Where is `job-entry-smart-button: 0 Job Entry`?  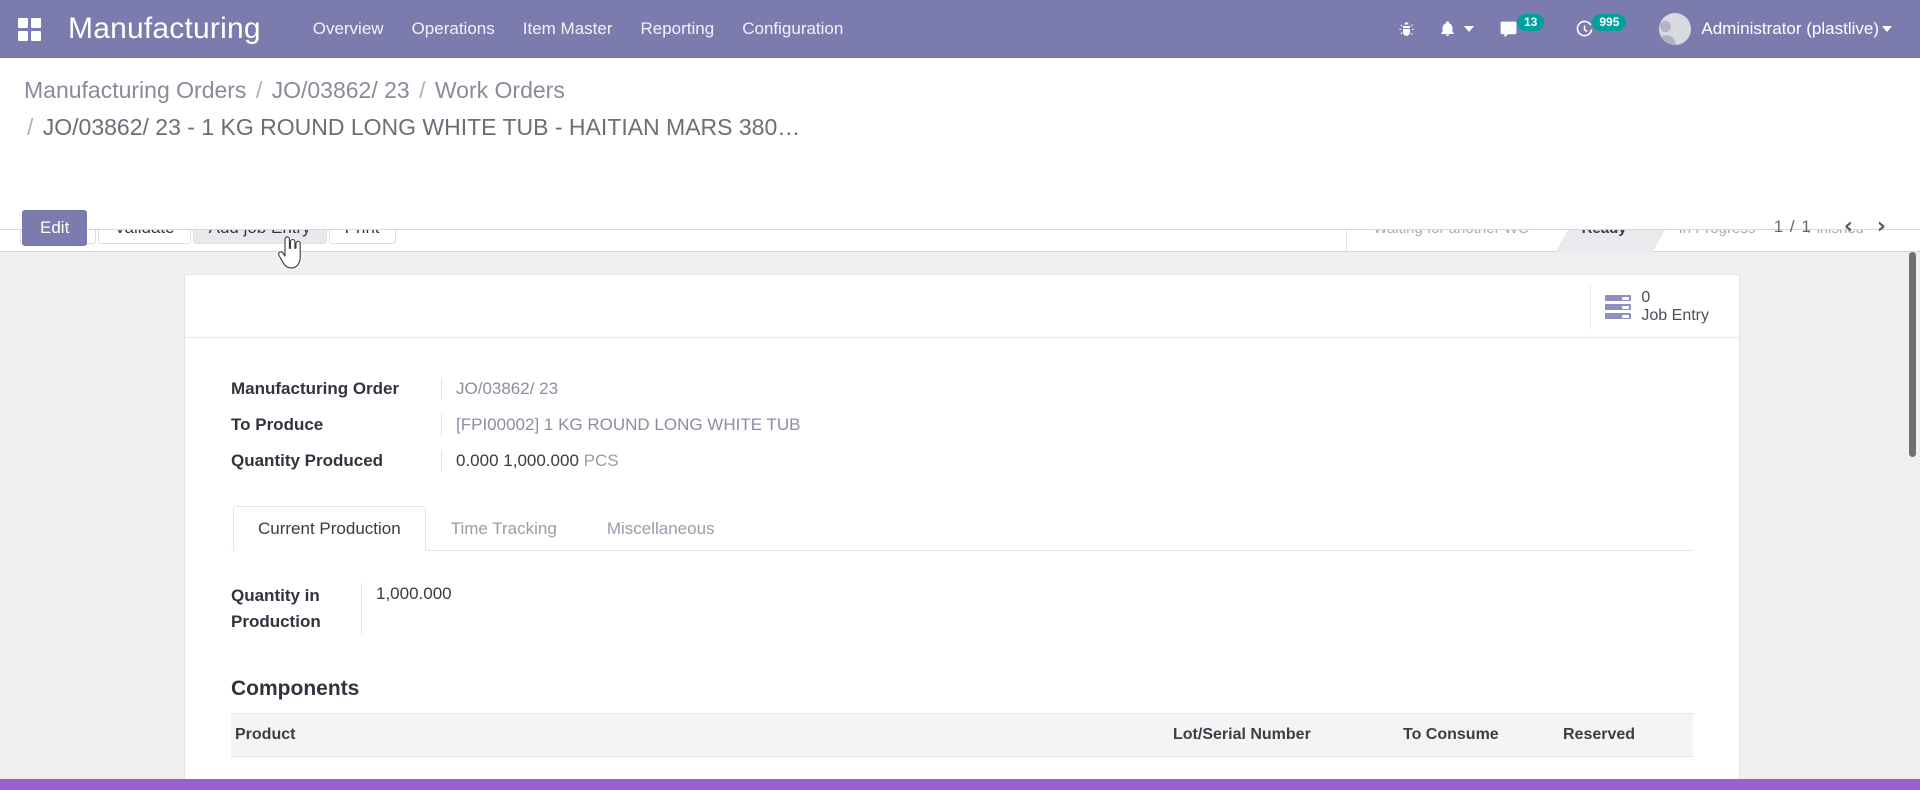 job-entry-smart-button: 0 Job Entry is located at coordinates (1653, 307).